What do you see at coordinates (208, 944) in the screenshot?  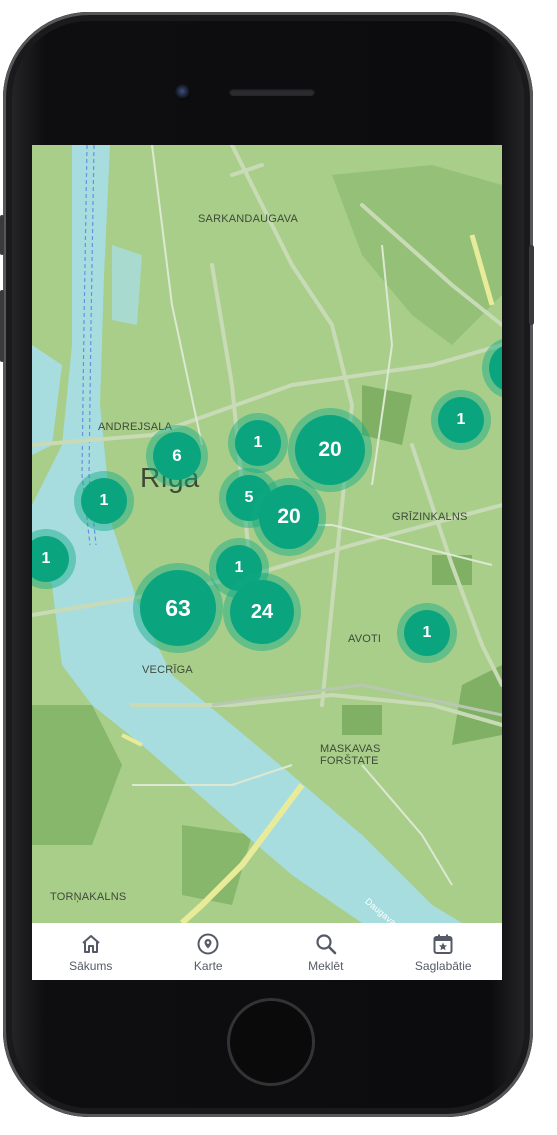 I see `map-pin-icon` at bounding box center [208, 944].